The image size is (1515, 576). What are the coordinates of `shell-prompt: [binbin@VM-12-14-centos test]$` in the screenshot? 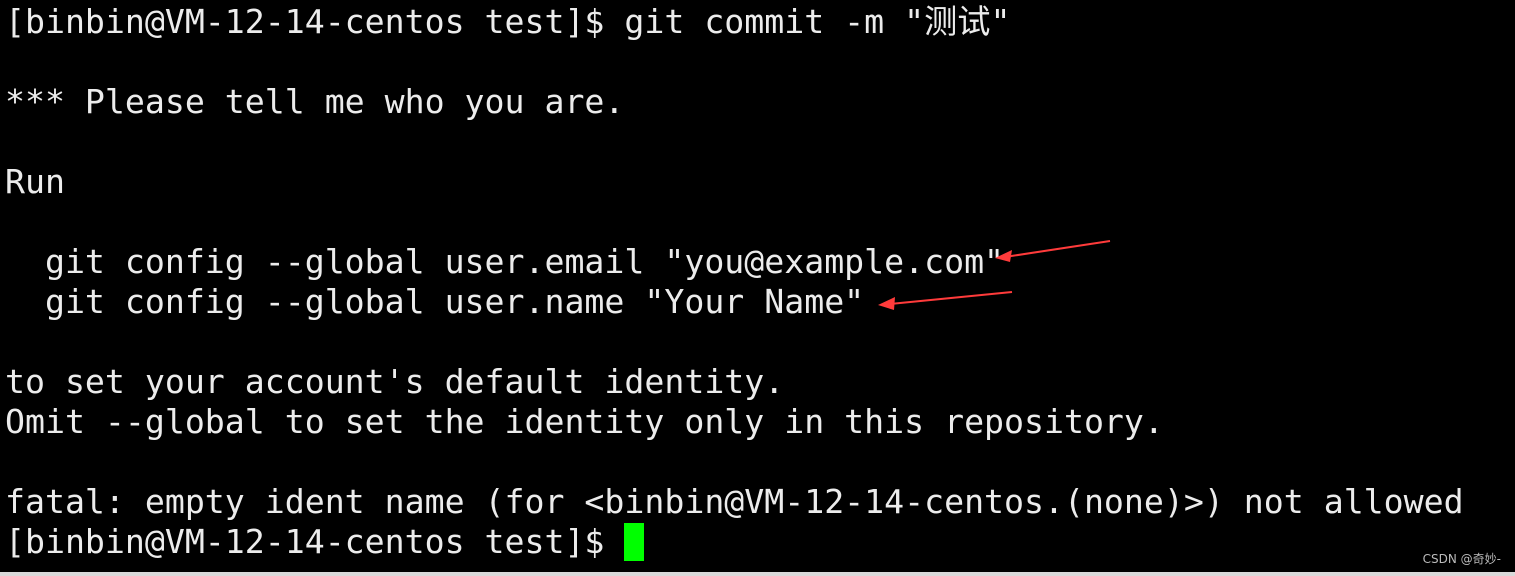 It's located at (315, 541).